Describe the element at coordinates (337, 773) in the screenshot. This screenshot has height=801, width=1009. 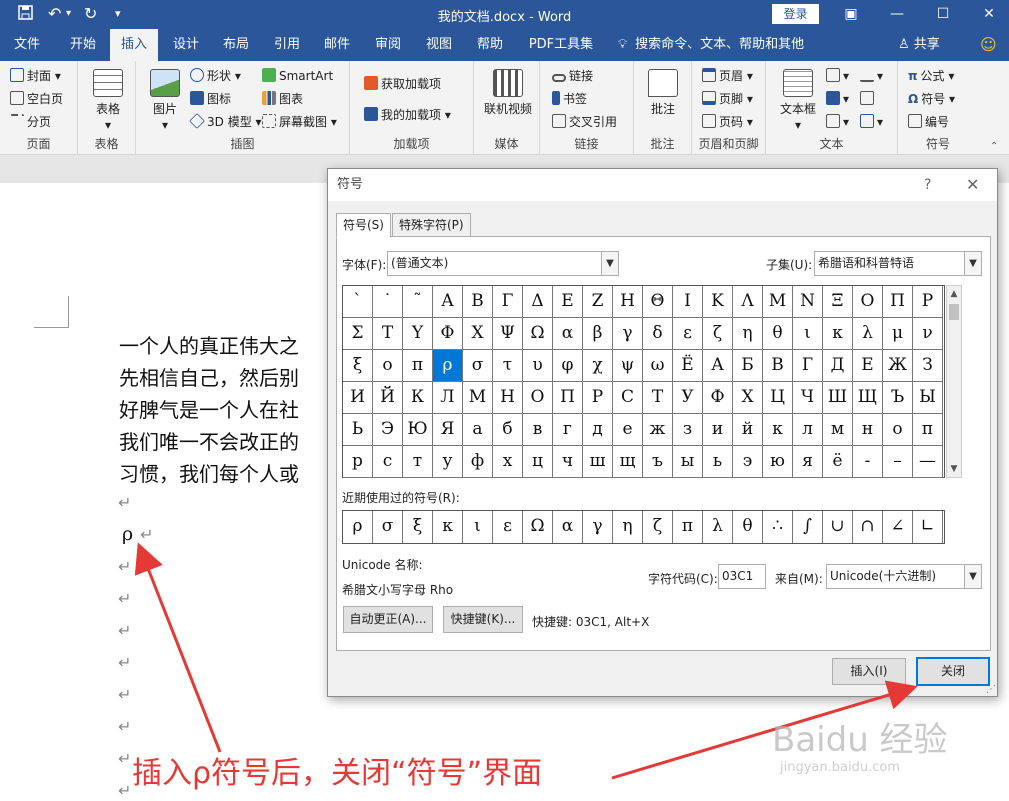
I see `annotation-caption: 插入ρ符号后，关闭“符号”界面` at that location.